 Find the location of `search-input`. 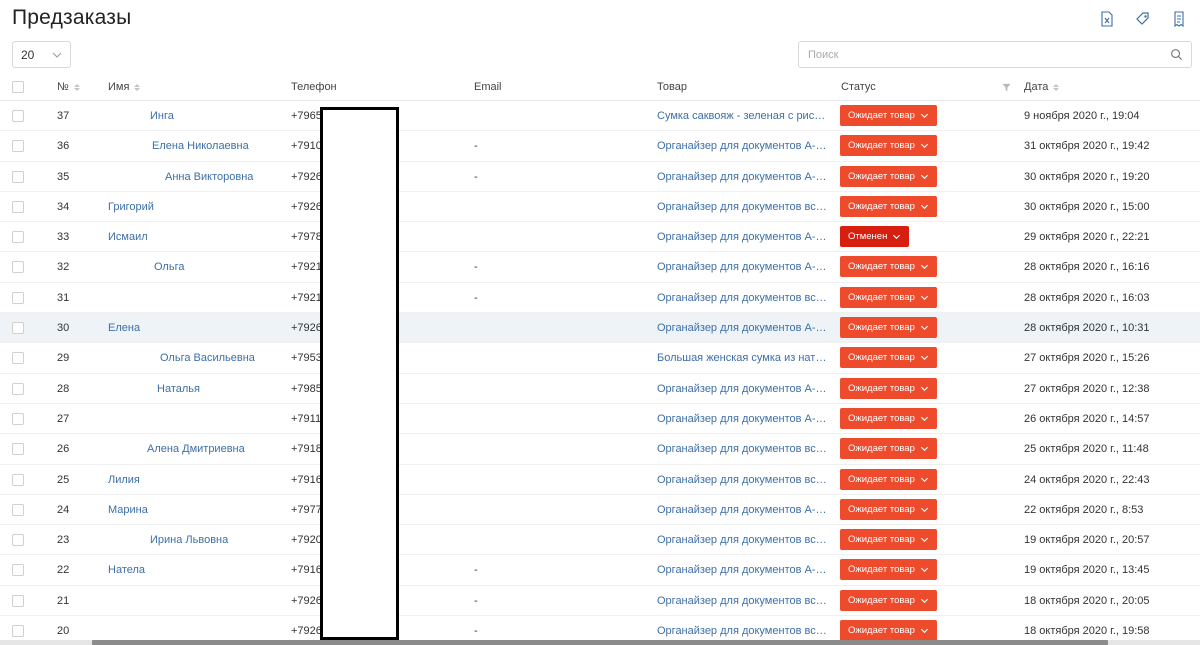

search-input is located at coordinates (979, 54).